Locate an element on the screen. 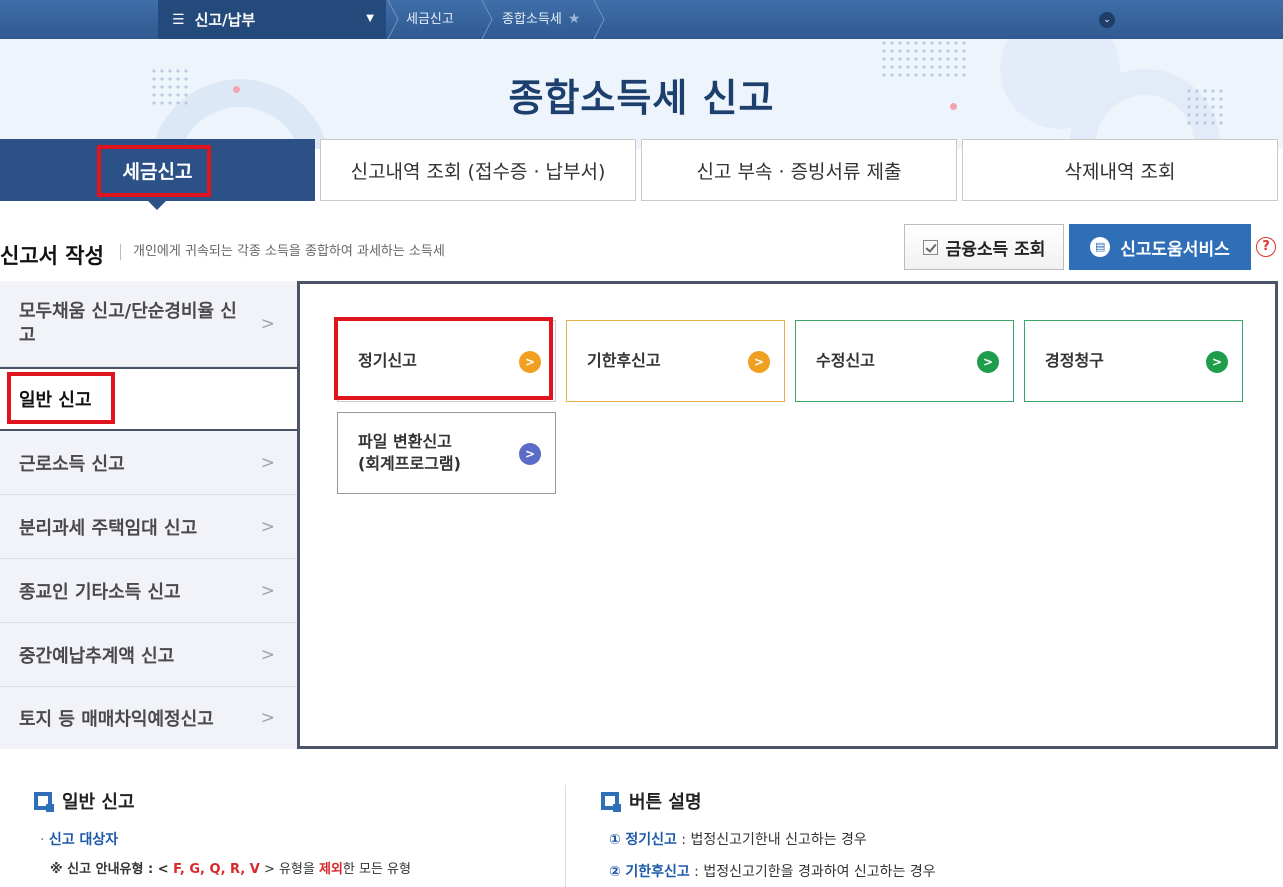 This screenshot has width=1283, height=887. target-label-line: · 신고 대상자 is located at coordinates (79, 840).